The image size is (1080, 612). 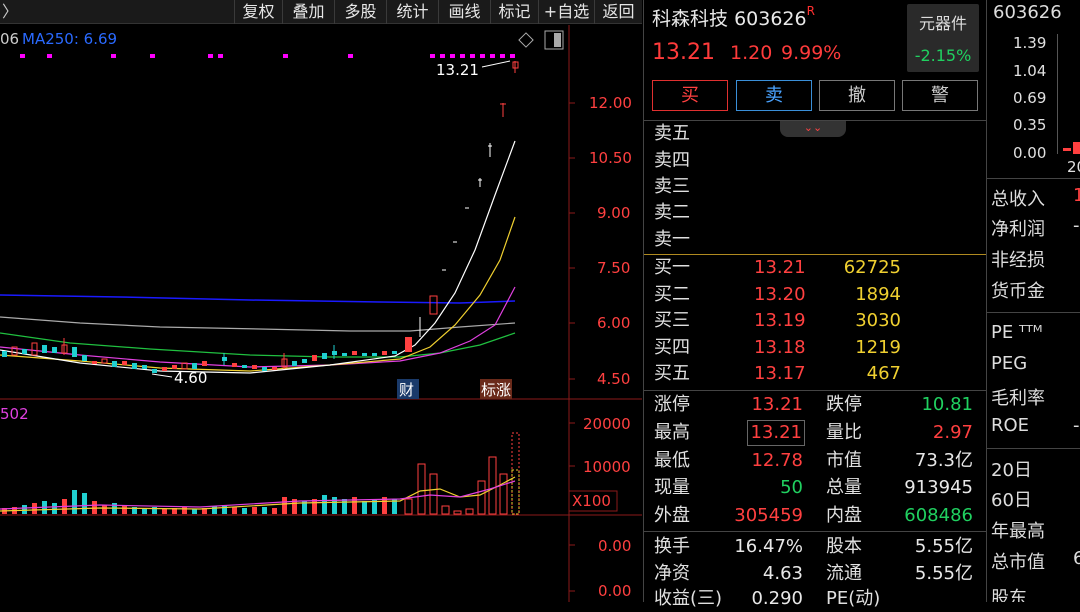 What do you see at coordinates (813, 129) in the screenshot?
I see `expand-chevron-icon: ⌄⌄` at bounding box center [813, 129].